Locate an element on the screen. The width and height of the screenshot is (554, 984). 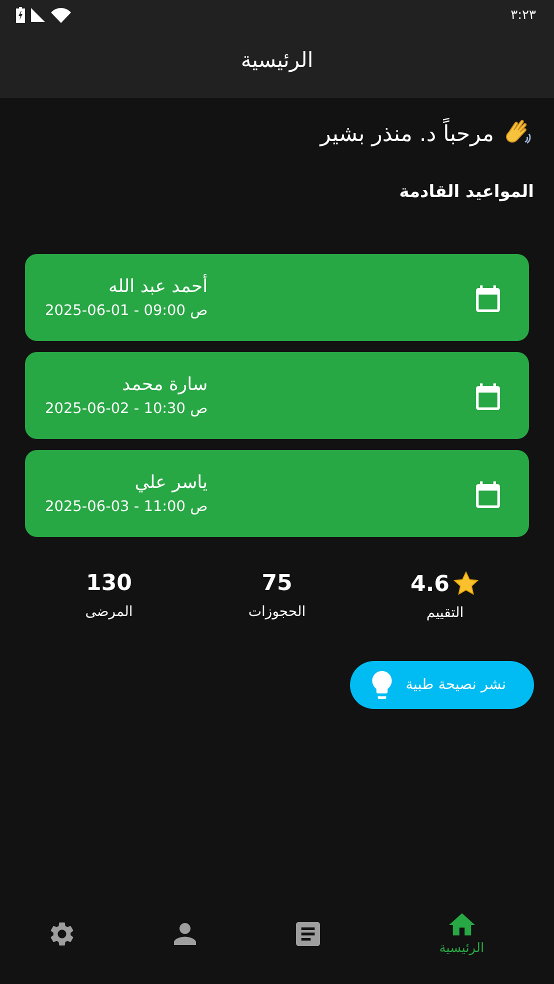
section-heading: المواعيد القادمة is located at coordinates (466, 192).